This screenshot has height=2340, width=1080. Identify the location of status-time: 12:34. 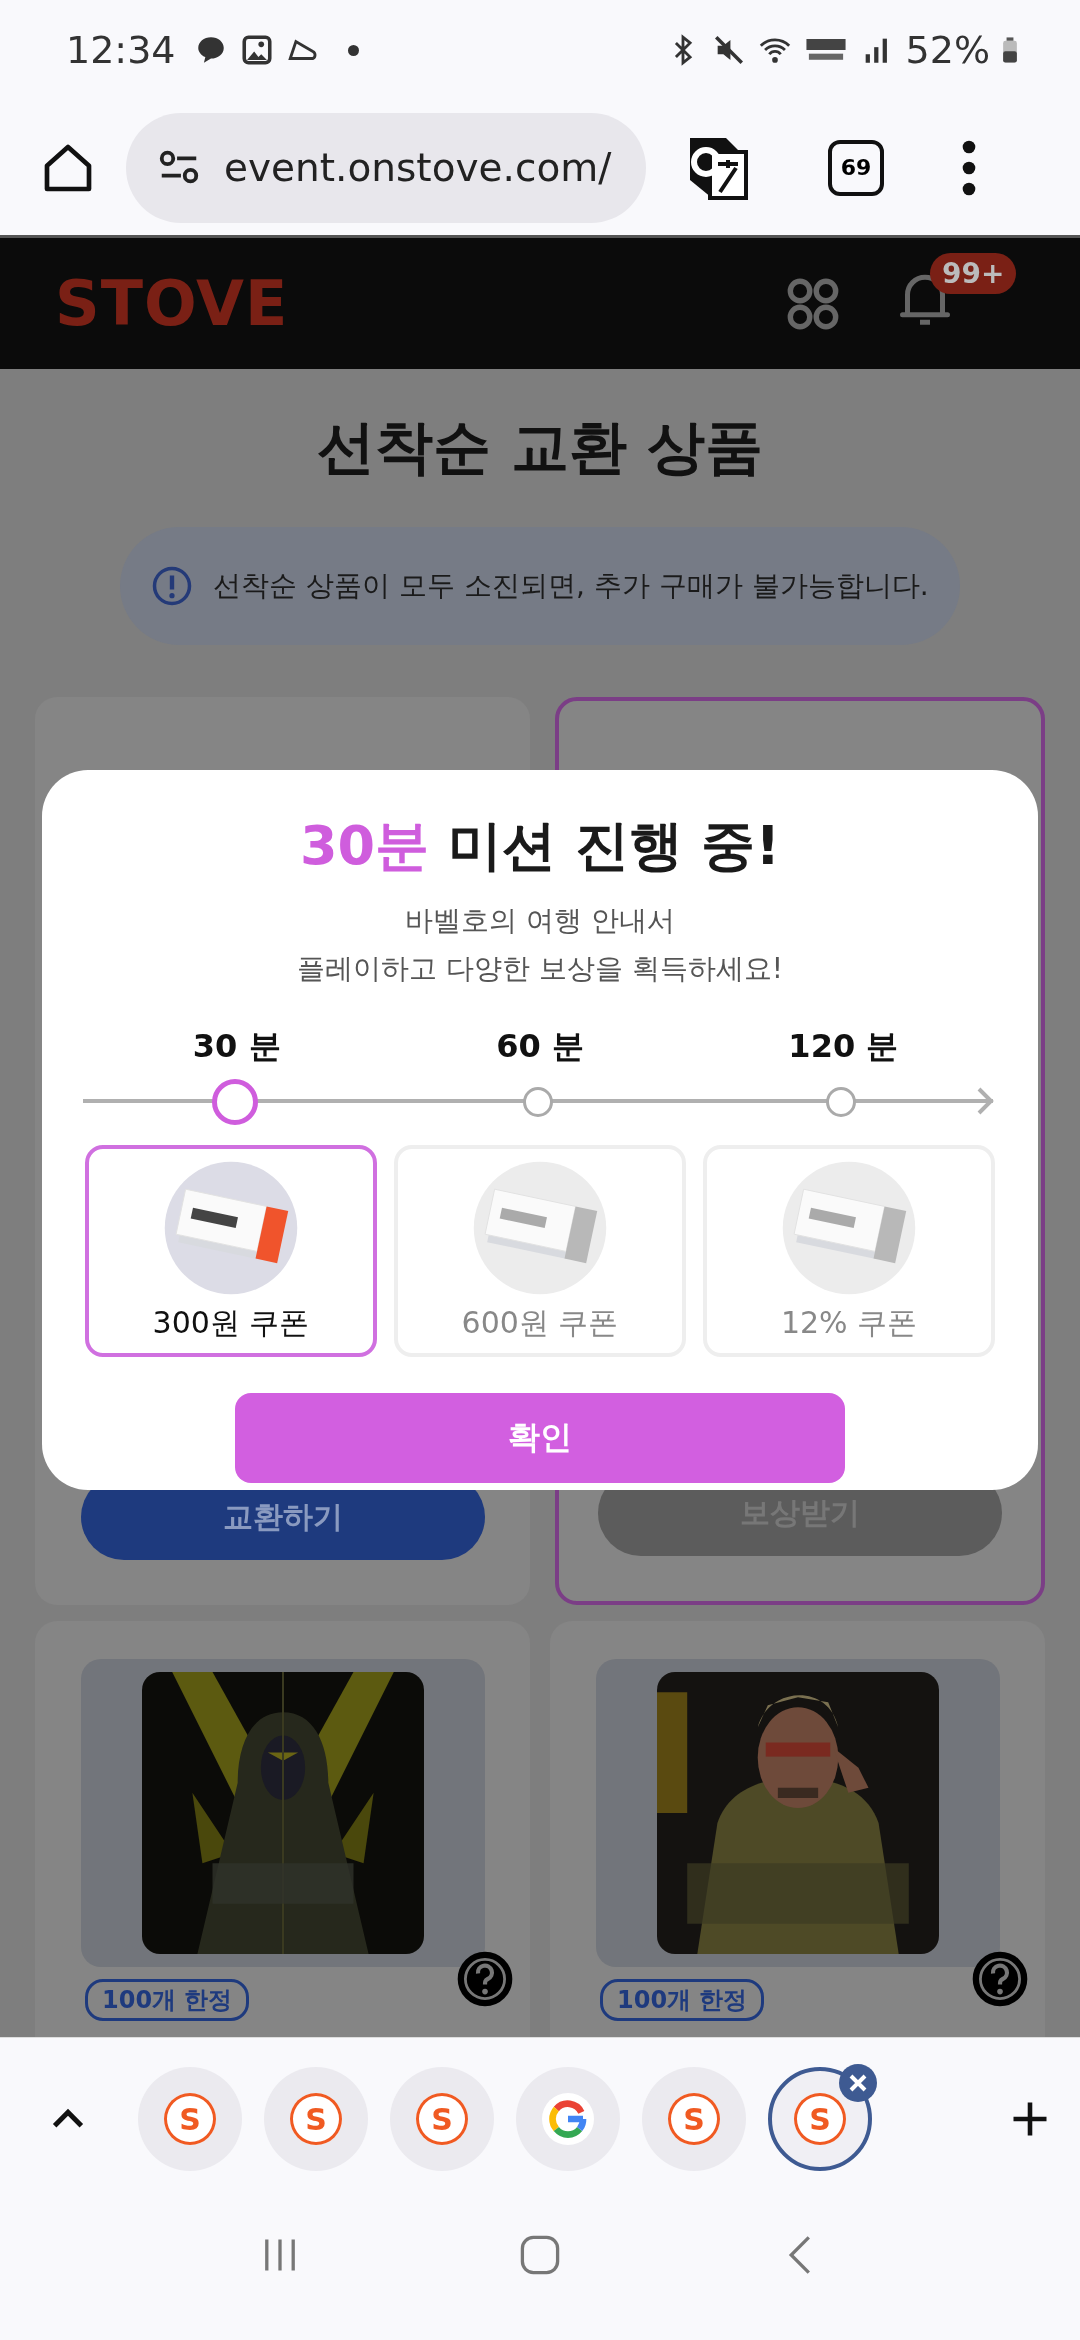
(121, 50).